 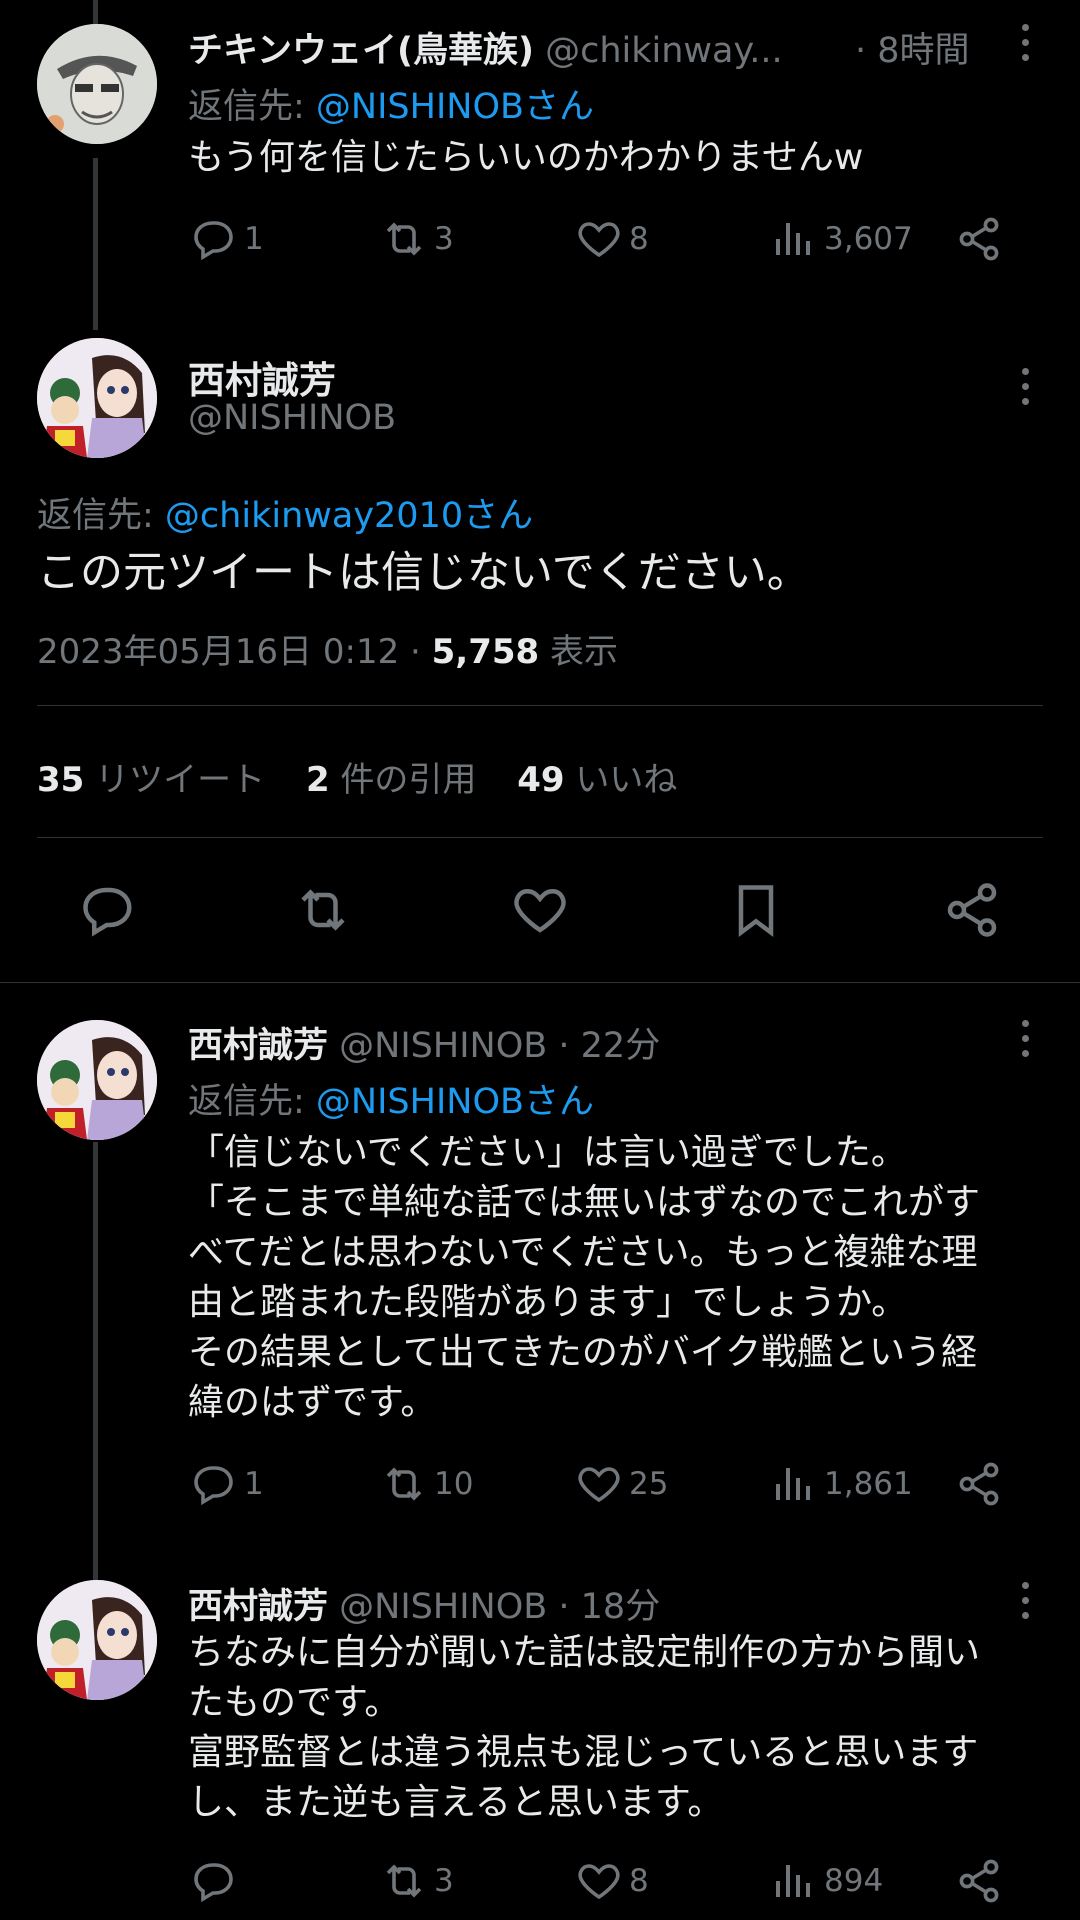 I want to click on tweet4-header: 西村誠芳 @NISHINOB · 18分, so click(x=424, y=1603).